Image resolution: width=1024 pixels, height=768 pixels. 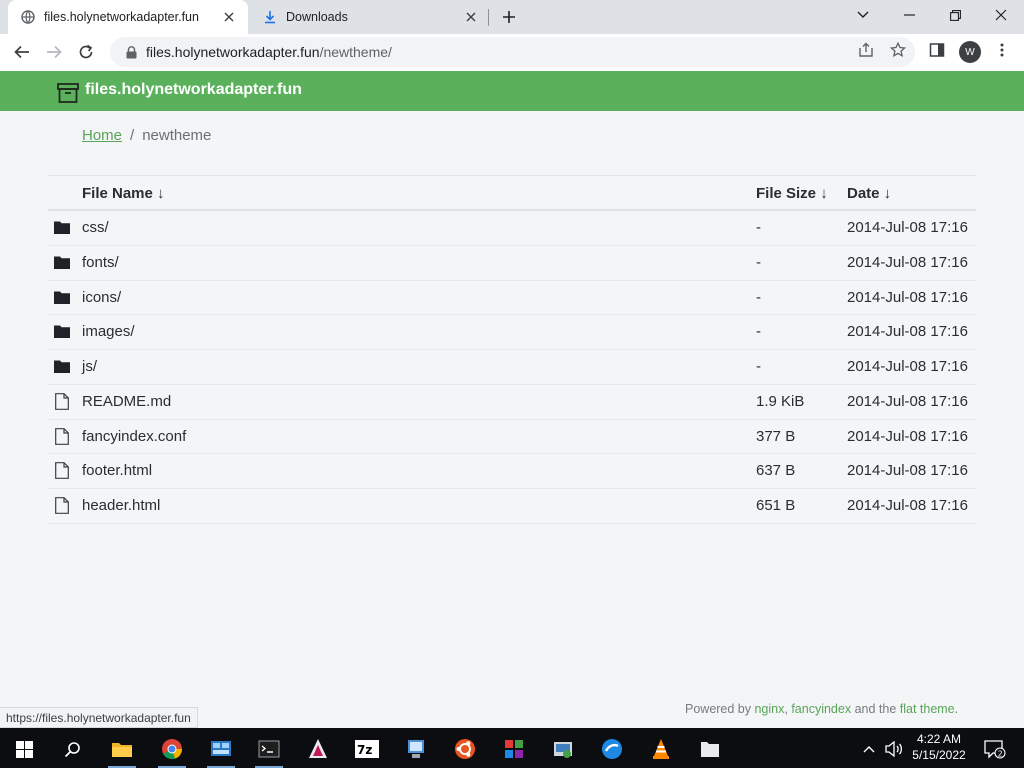 I want to click on installer-icon, so click(x=563, y=749).